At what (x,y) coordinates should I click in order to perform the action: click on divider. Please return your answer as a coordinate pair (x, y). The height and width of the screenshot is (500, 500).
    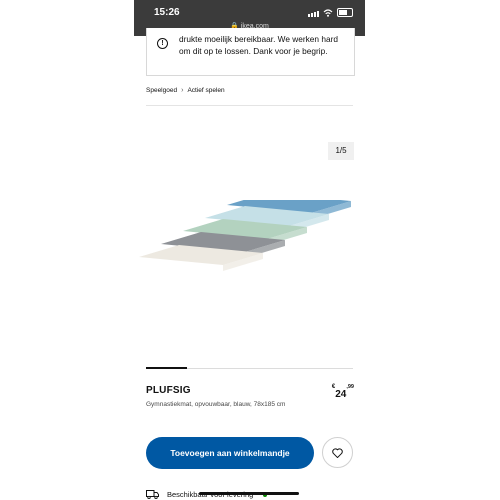
    Looking at the image, I should click on (249, 105).